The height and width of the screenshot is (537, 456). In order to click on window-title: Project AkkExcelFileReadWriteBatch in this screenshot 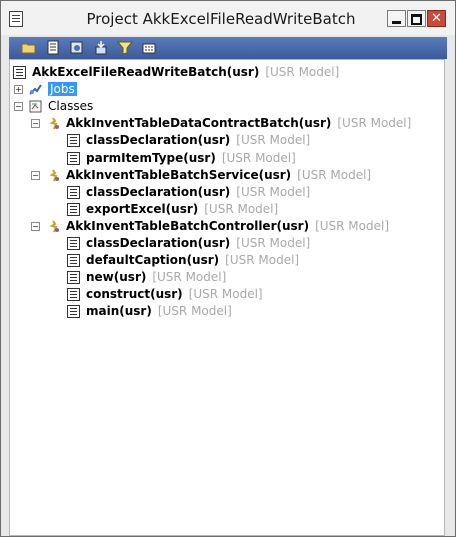, I will do `click(221, 19)`.